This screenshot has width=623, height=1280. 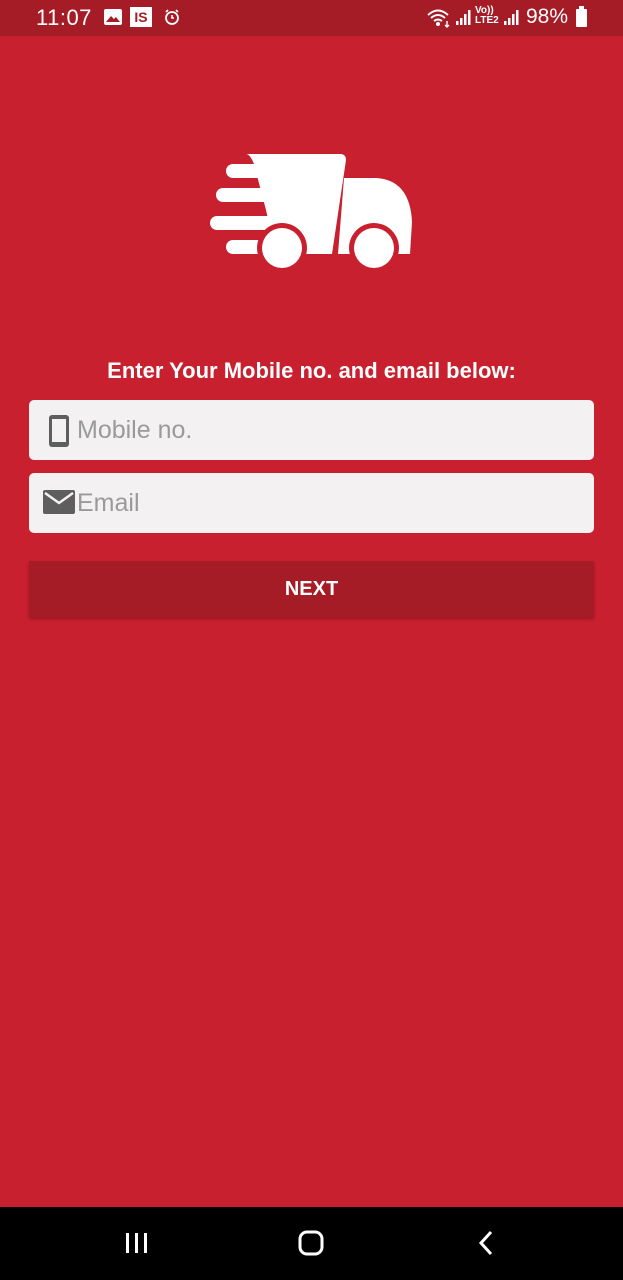 I want to click on status-time: 11:07, so click(x=64, y=17).